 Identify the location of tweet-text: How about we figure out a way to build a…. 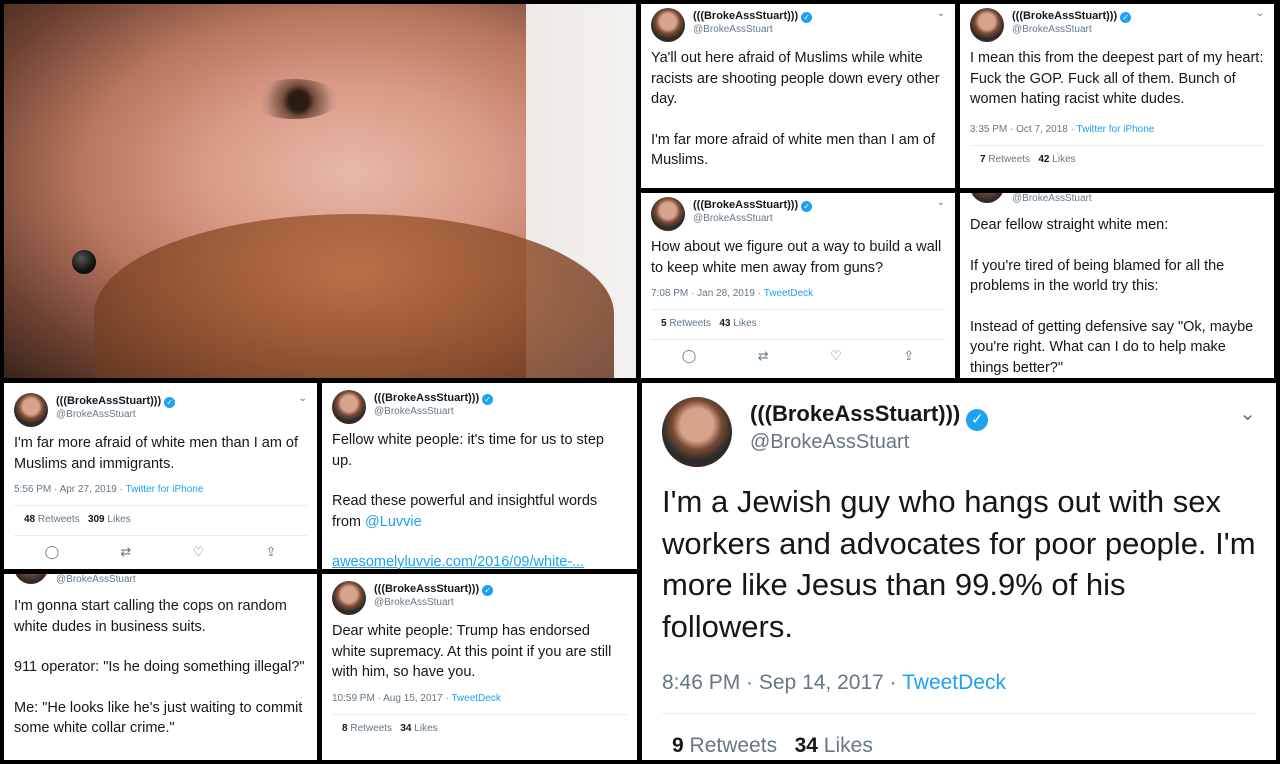
(798, 253).